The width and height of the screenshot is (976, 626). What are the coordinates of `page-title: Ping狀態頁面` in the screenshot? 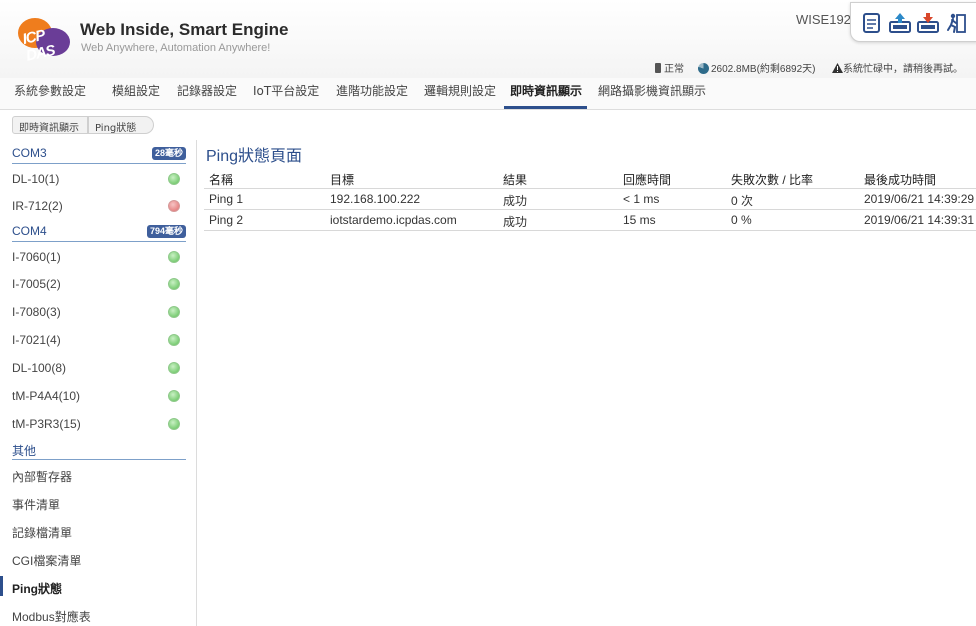 It's located at (254, 156).